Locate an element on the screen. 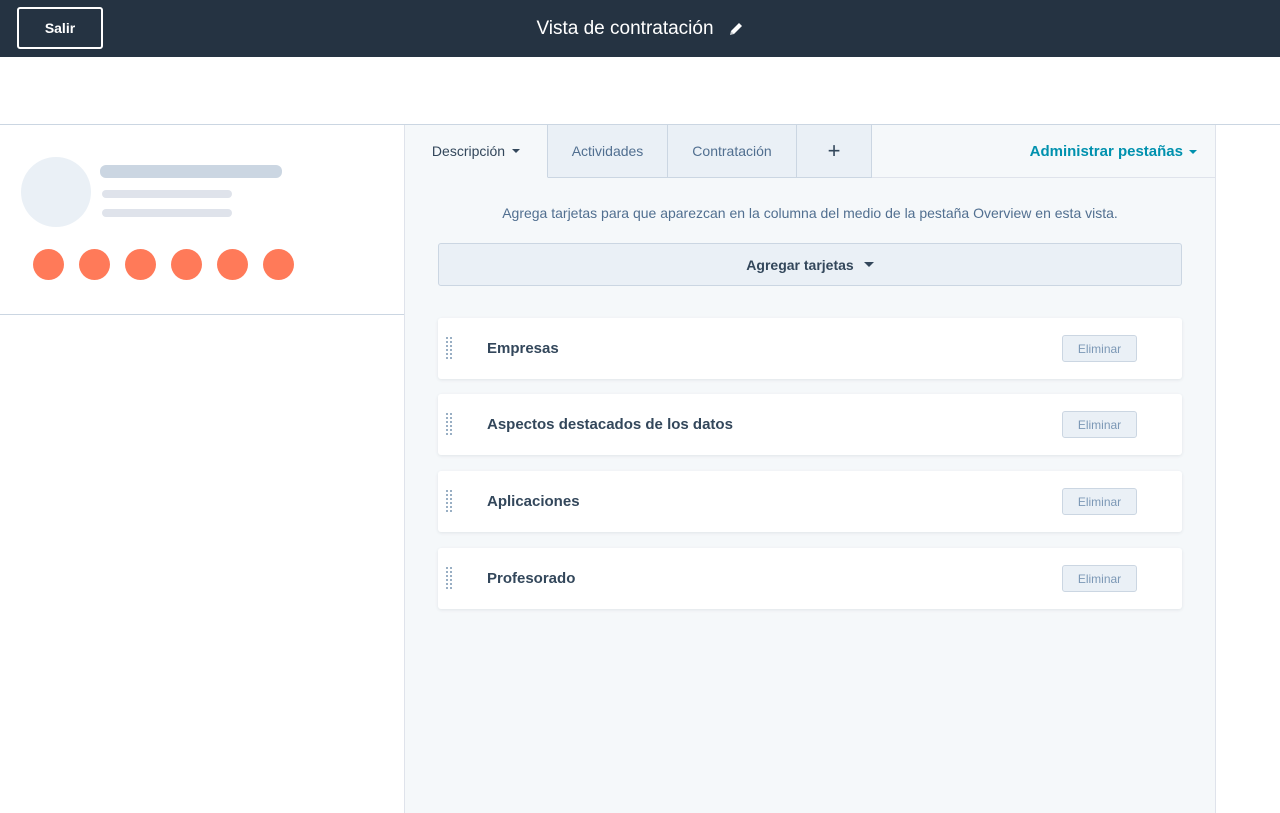 Image resolution: width=1280 pixels, height=813 pixels. add-tab-button: + is located at coordinates (834, 151).